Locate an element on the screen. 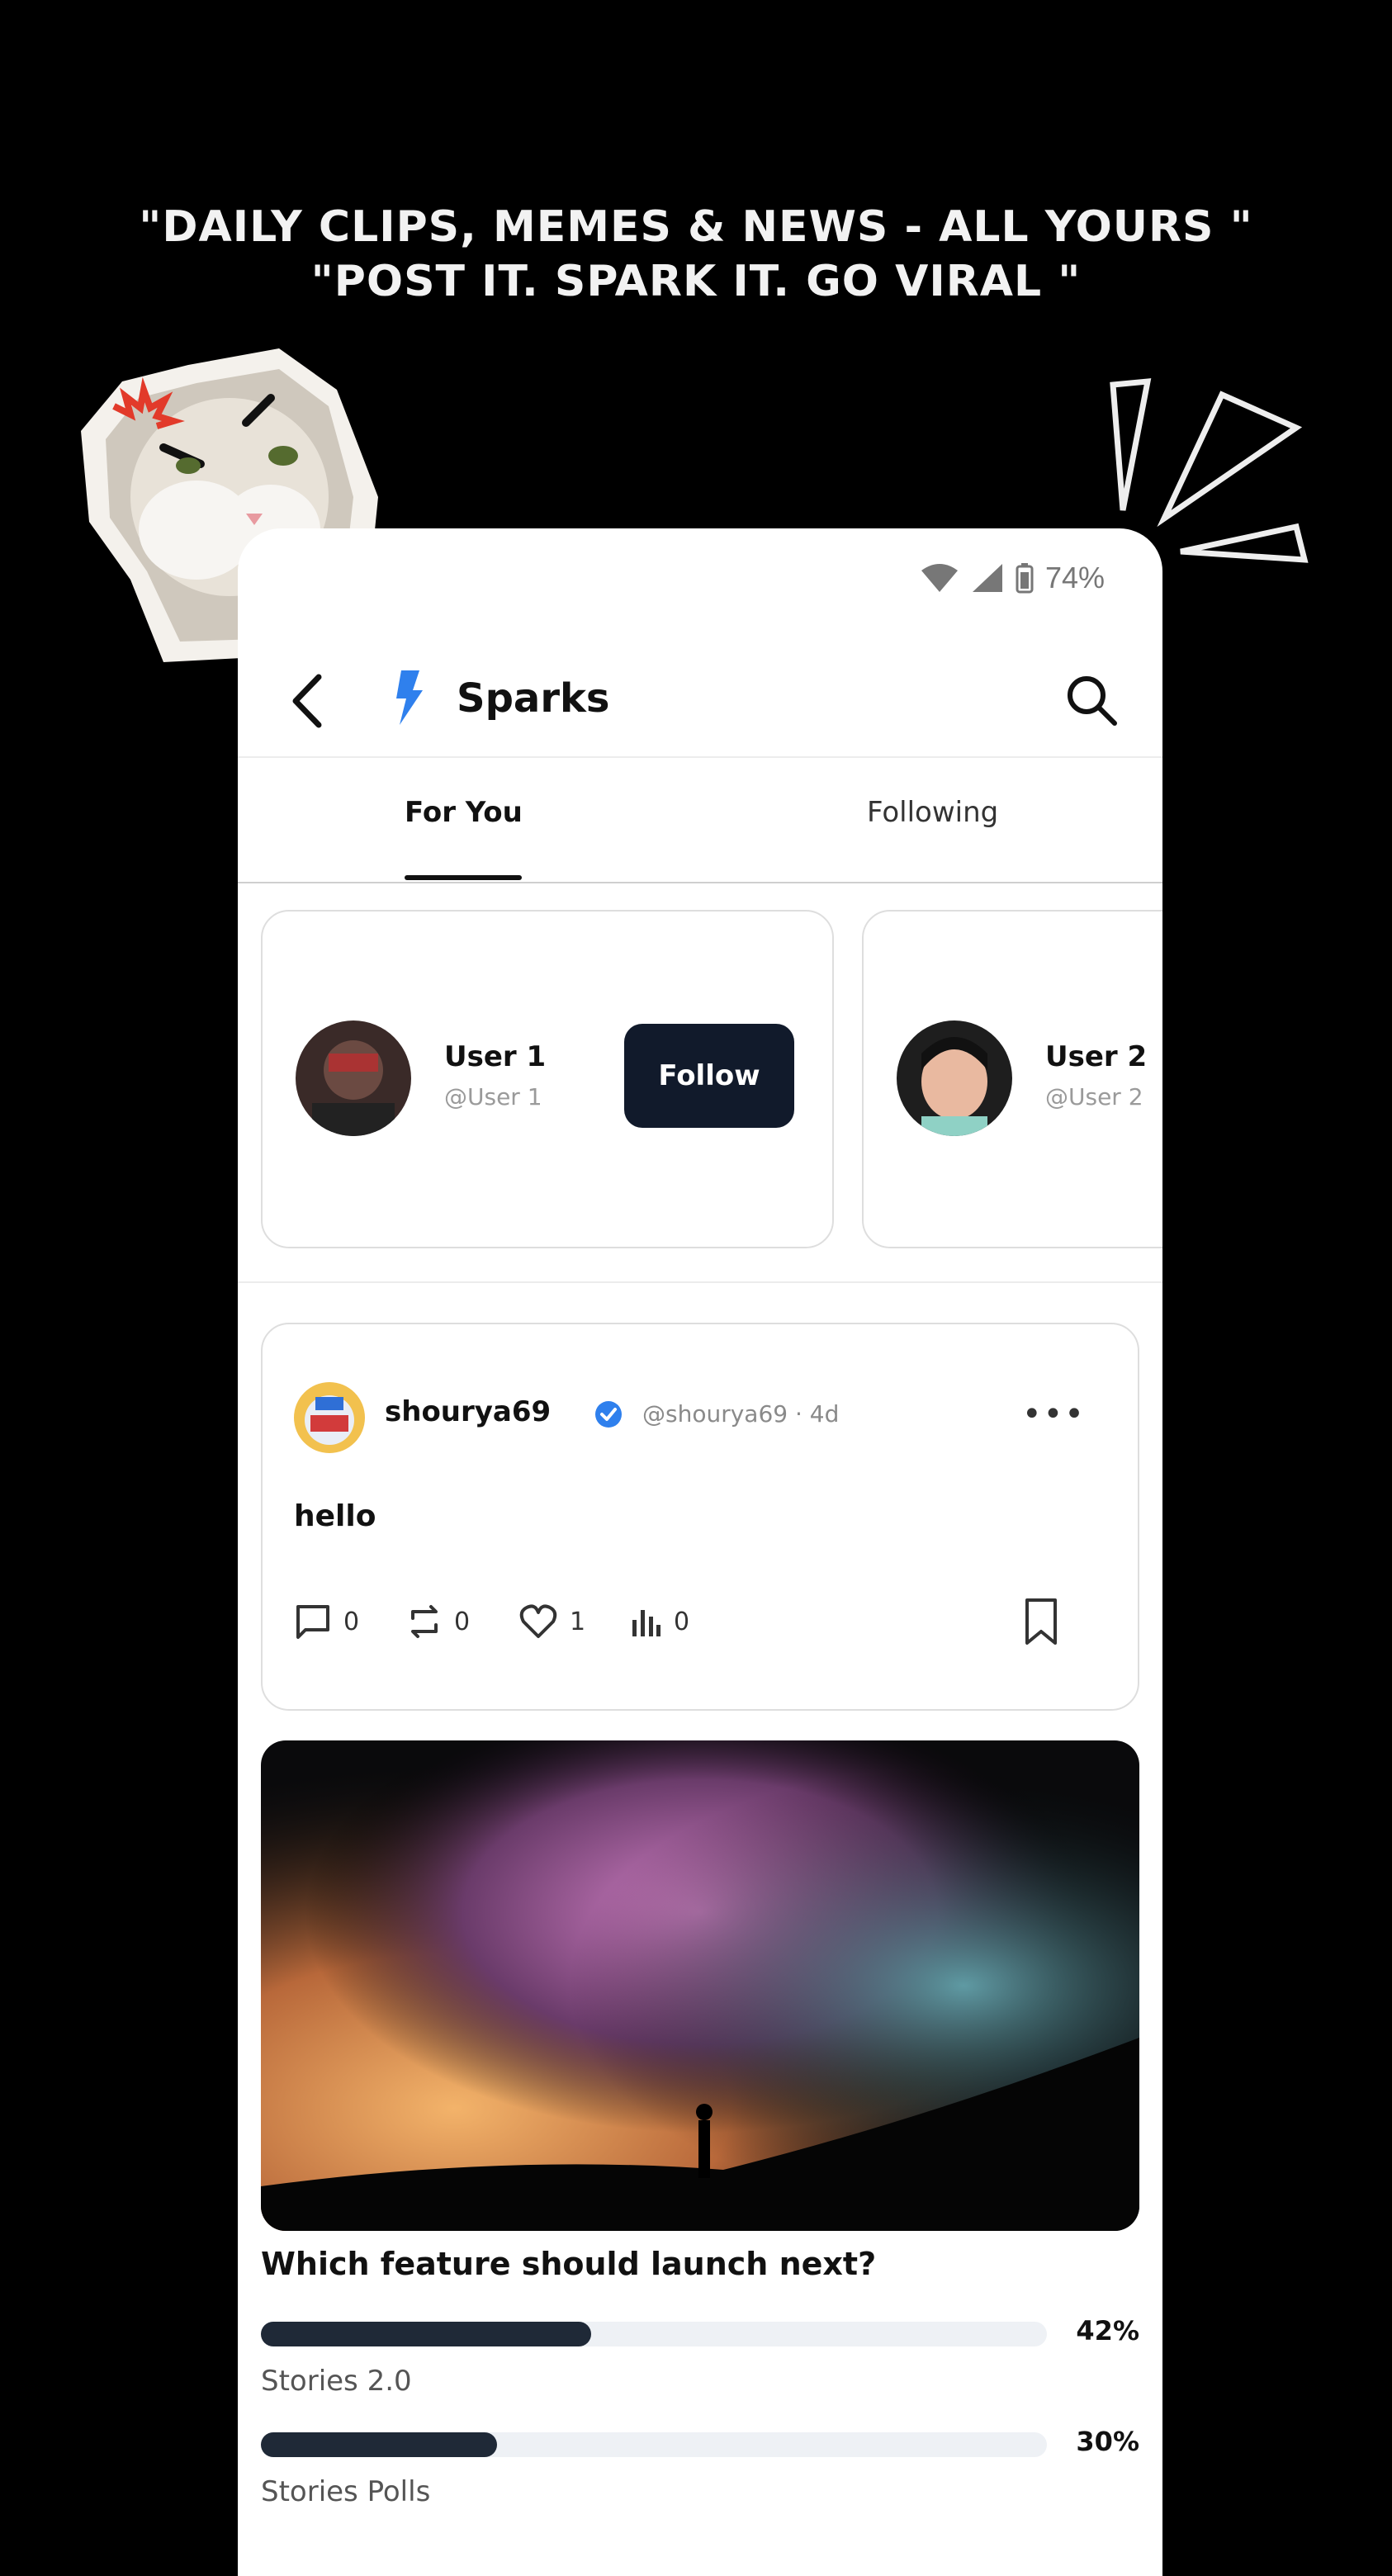 Image resolution: width=1392 pixels, height=2576 pixels. more-options-icon: ••• is located at coordinates (1053, 1414).